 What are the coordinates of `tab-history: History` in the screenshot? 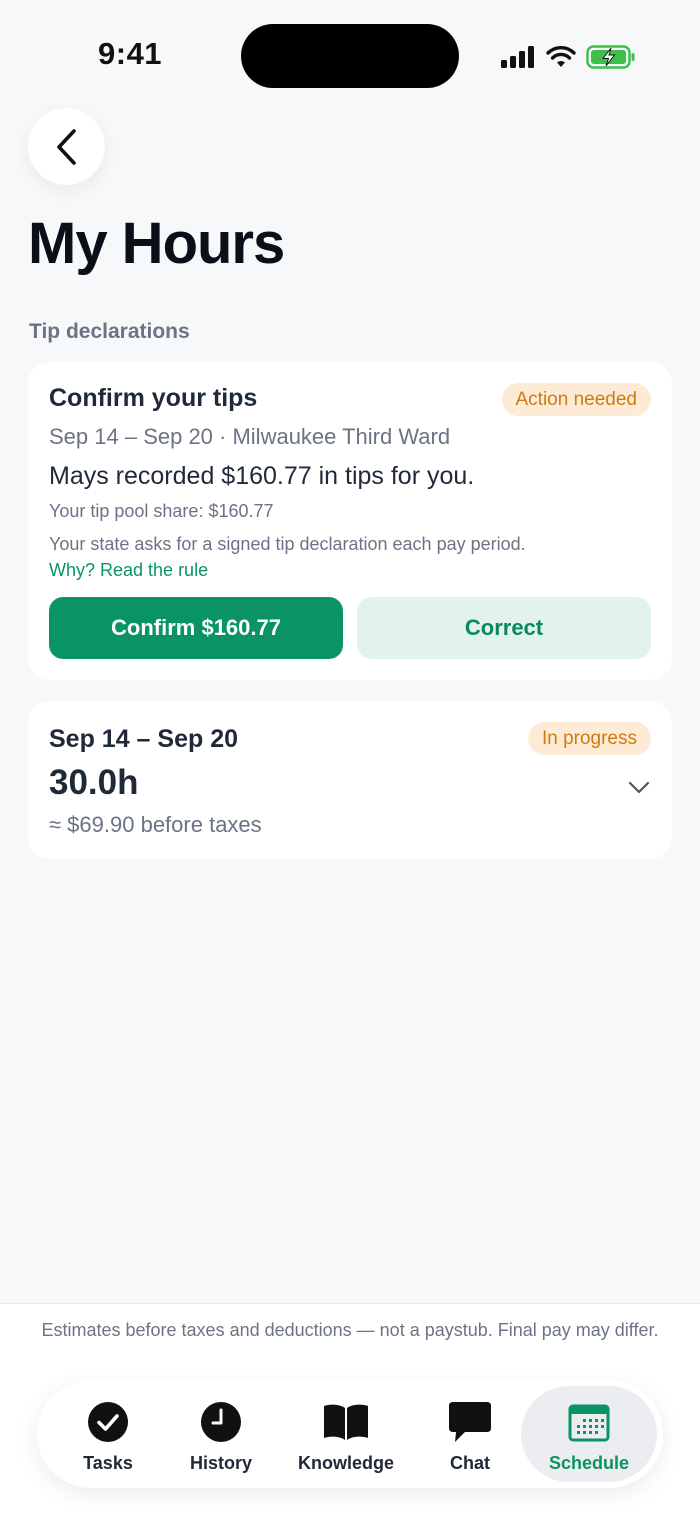 It's located at (221, 1434).